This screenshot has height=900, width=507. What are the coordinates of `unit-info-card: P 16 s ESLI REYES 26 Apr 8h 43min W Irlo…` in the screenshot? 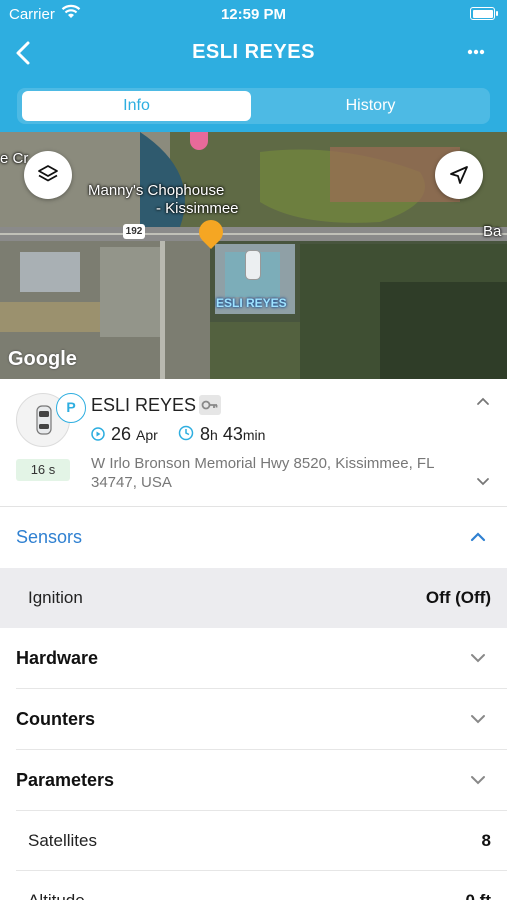 It's located at (253, 443).